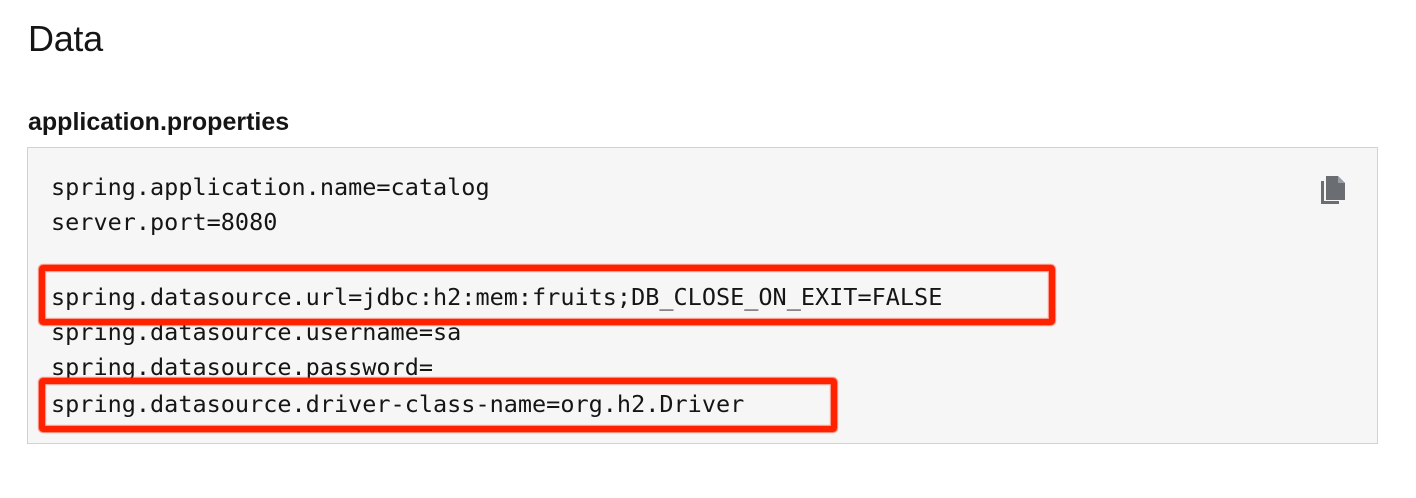  I want to click on code-line-server-port: server.port=8080, so click(164, 222).